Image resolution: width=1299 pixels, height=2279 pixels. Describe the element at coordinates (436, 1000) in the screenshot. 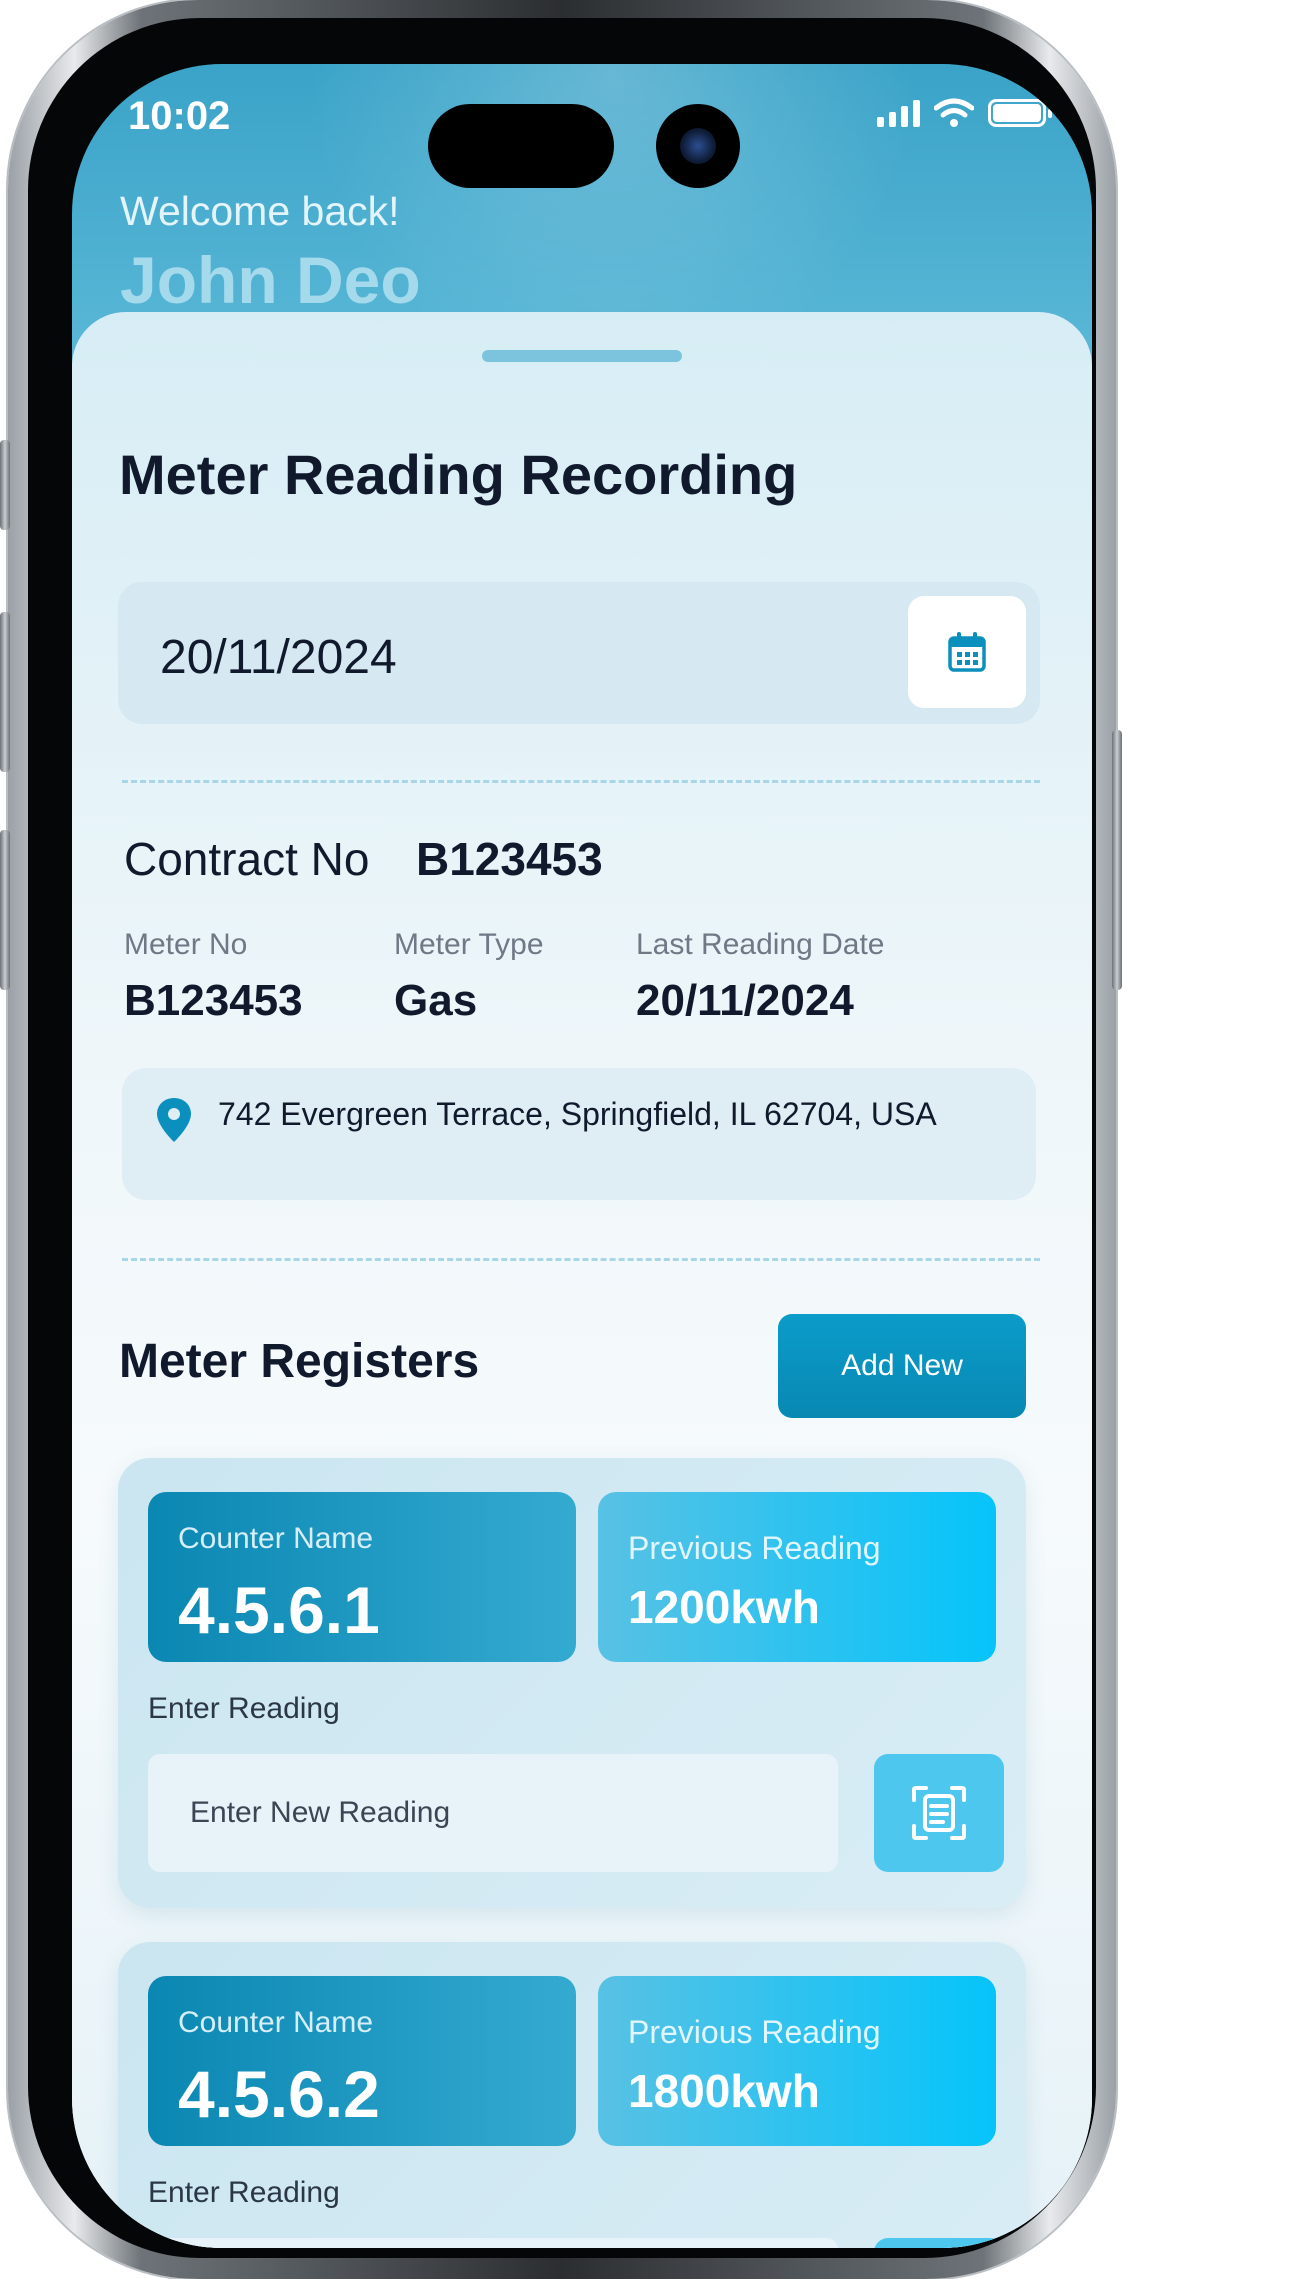

I see `meter-type-value: Gas` at that location.